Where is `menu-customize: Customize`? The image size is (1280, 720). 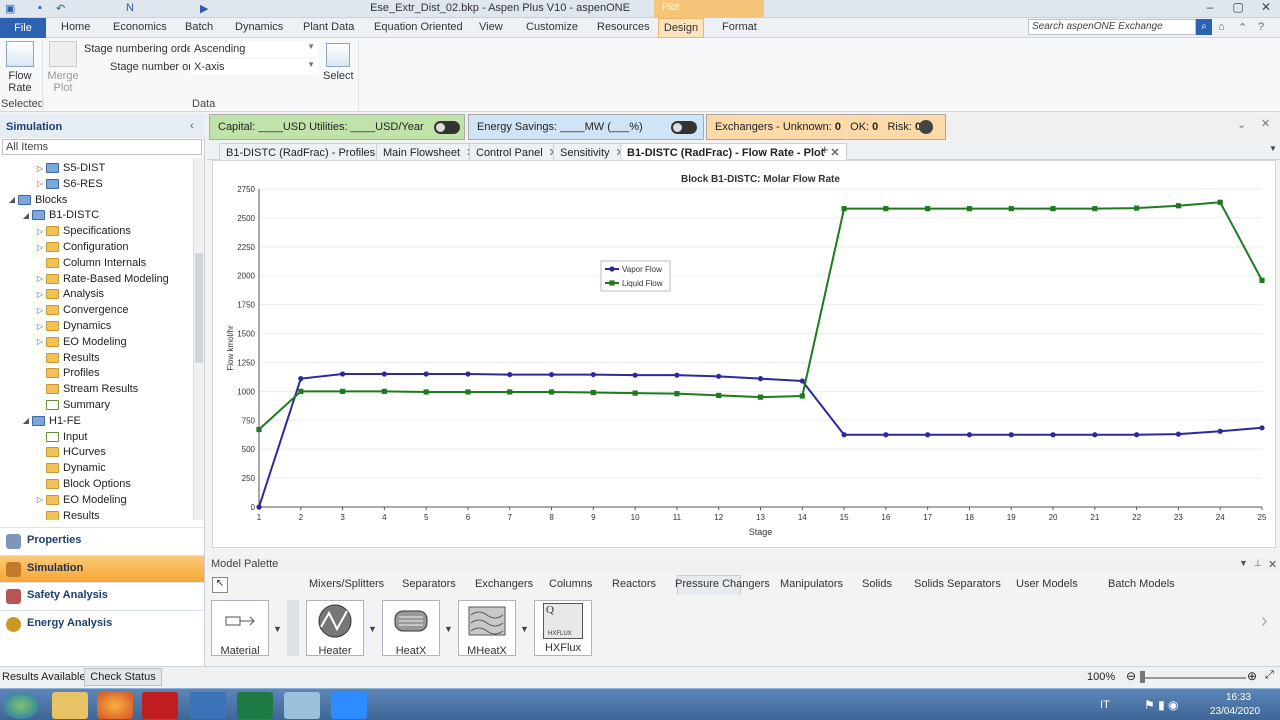
menu-customize: Customize is located at coordinates (552, 27).